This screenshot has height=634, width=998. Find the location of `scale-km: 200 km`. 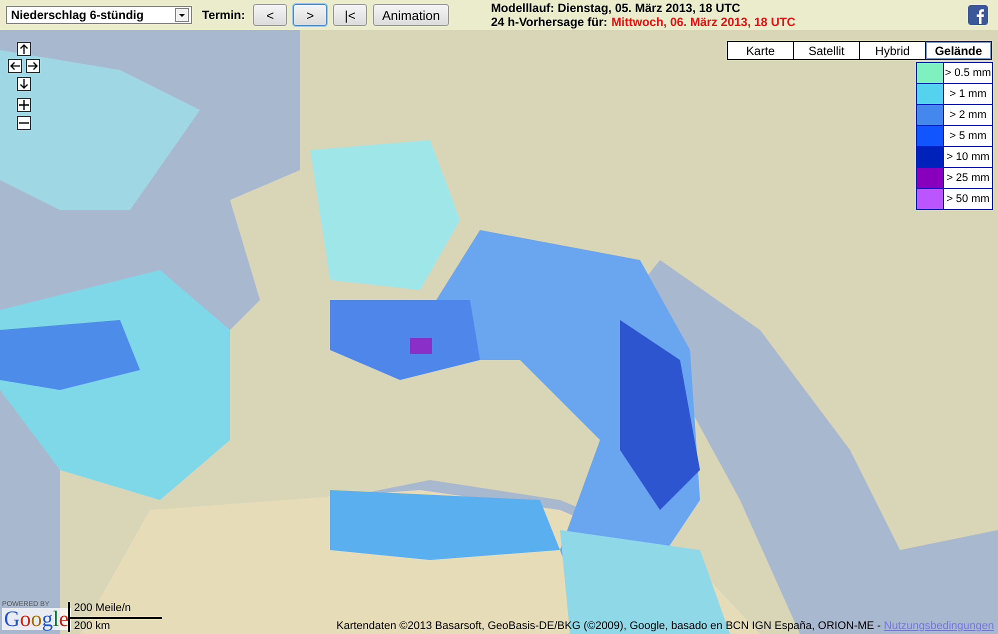

scale-km: 200 km is located at coordinates (93, 626).